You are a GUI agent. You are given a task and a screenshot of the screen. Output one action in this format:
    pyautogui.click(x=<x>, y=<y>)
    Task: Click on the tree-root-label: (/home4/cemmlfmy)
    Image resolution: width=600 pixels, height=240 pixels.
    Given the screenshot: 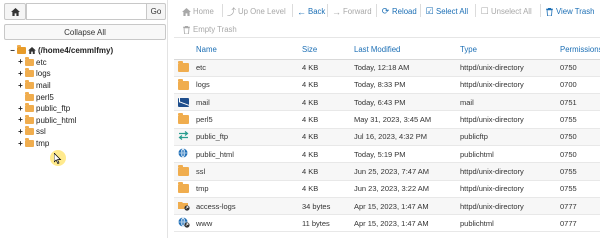 What is the action you would take?
    pyautogui.click(x=76, y=51)
    